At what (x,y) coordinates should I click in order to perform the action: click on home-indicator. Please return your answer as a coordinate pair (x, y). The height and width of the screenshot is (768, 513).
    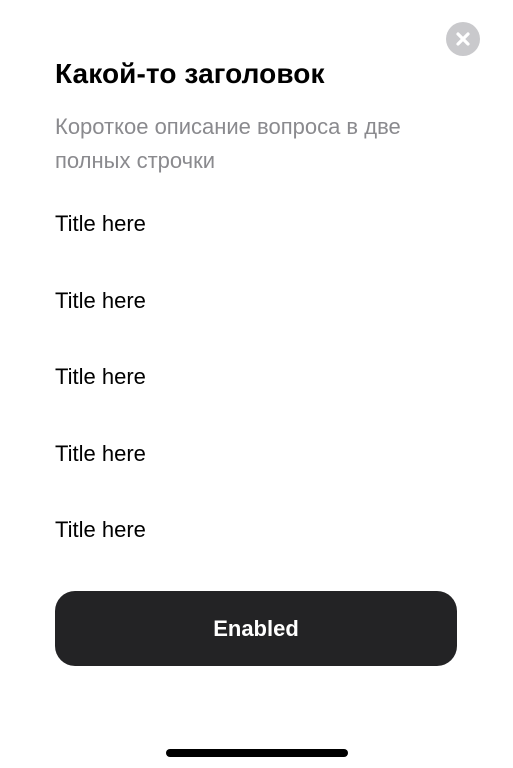
    Looking at the image, I should click on (257, 753).